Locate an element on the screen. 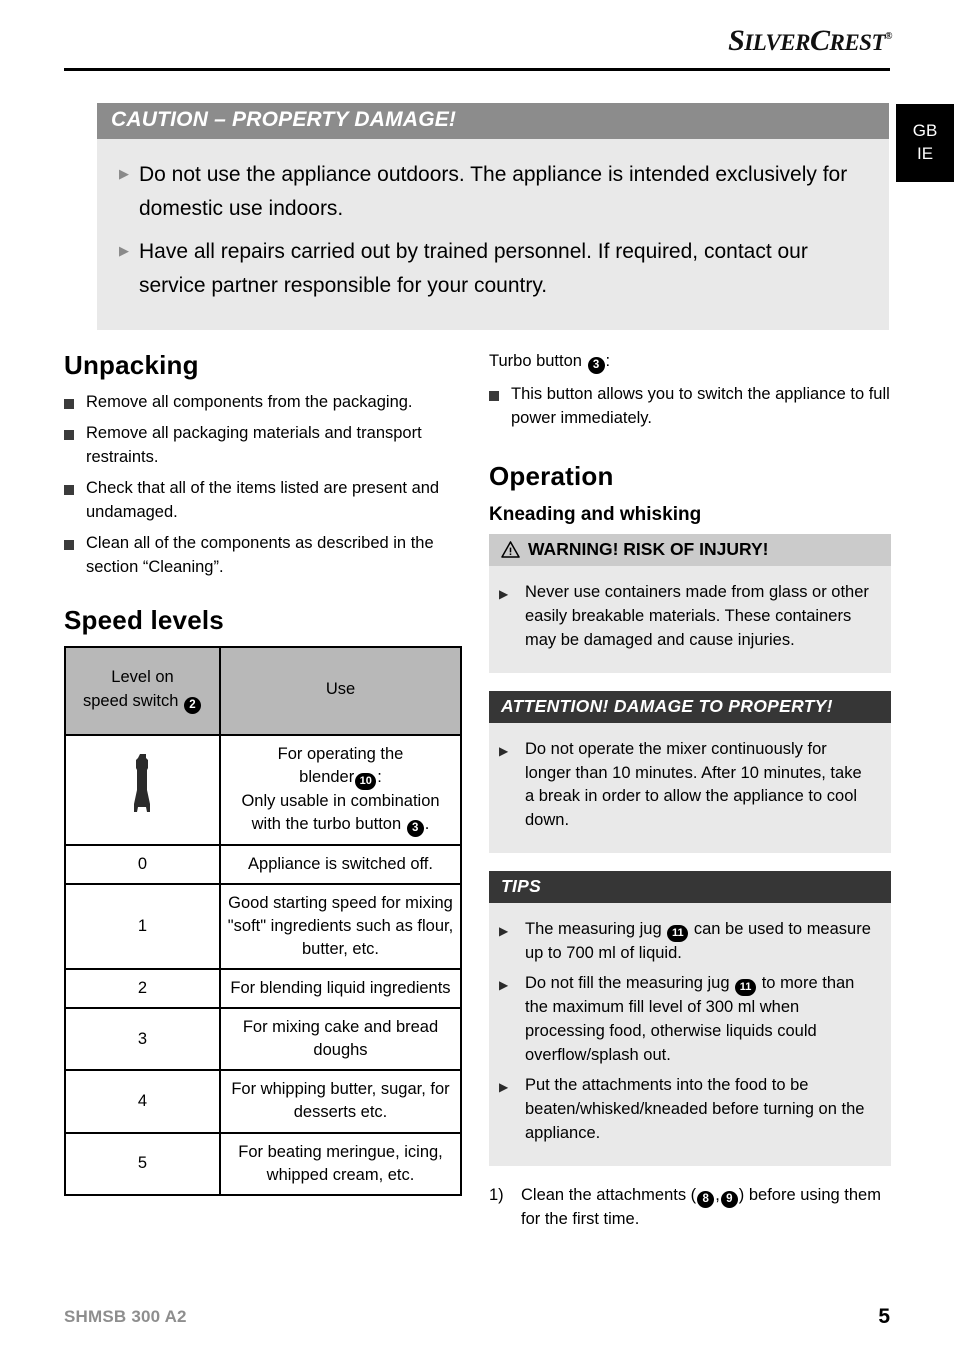  table-cell-level: 2 is located at coordinates (142, 989).